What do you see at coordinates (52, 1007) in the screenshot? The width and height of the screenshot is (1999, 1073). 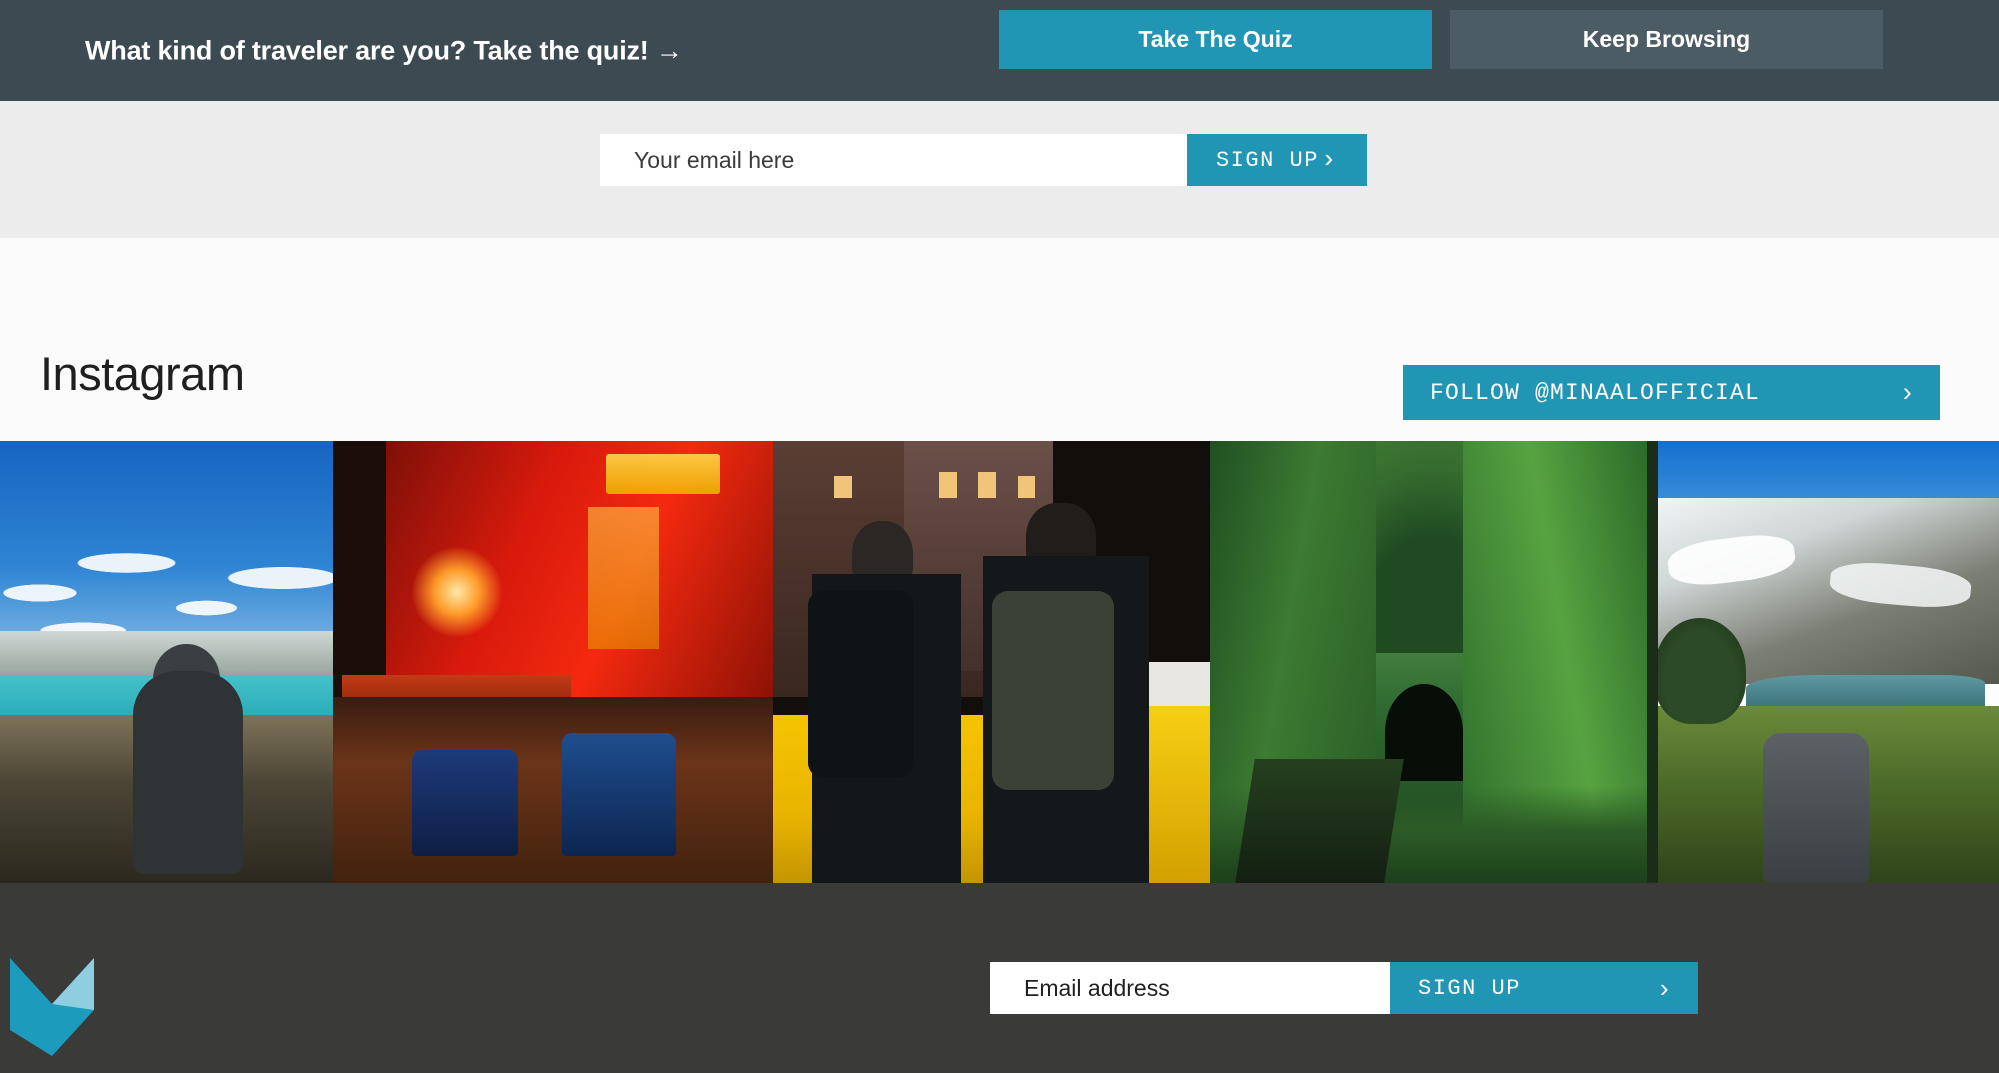 I see `minaal-logo` at bounding box center [52, 1007].